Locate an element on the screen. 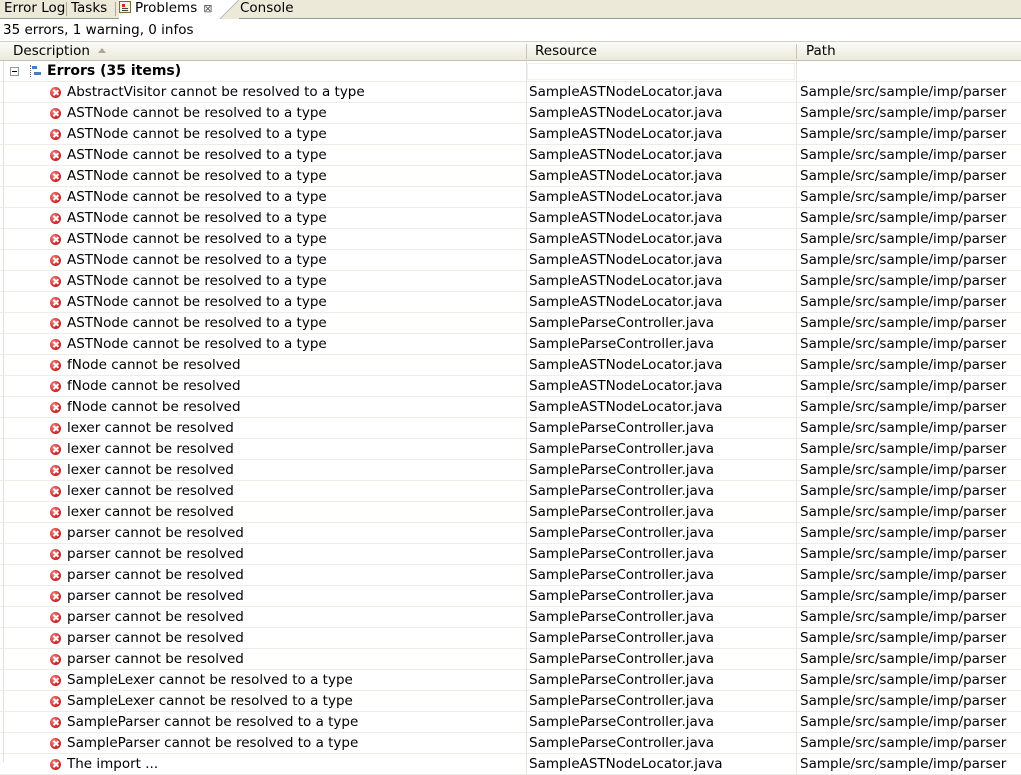  description-cell: SampleLexer cannot be resolved to a type is located at coordinates (210, 701).